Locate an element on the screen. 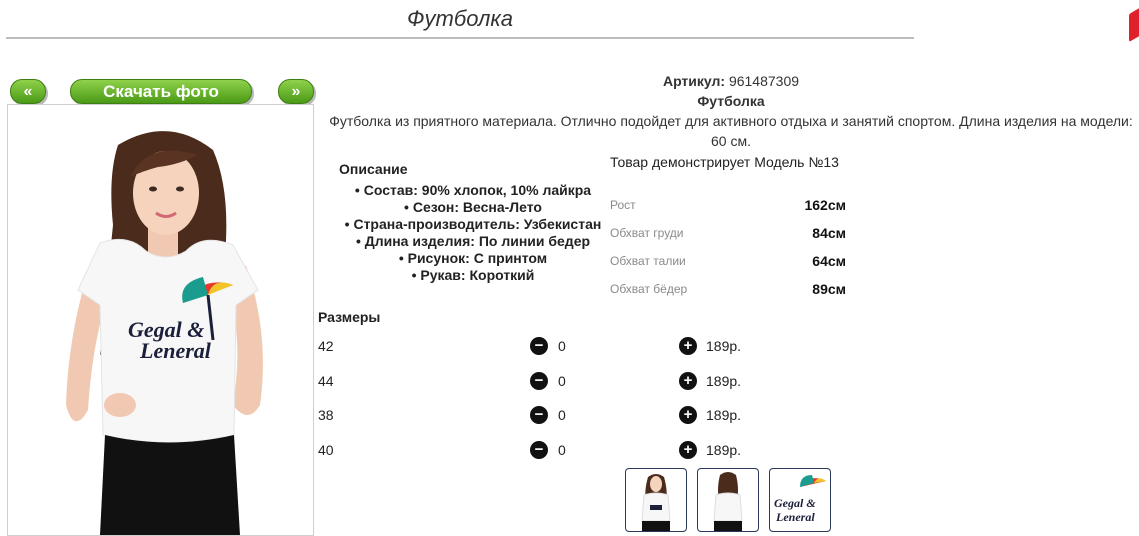 Image resolution: width=1139 pixels, height=536 pixels. size-label: 42 is located at coordinates (326, 346).